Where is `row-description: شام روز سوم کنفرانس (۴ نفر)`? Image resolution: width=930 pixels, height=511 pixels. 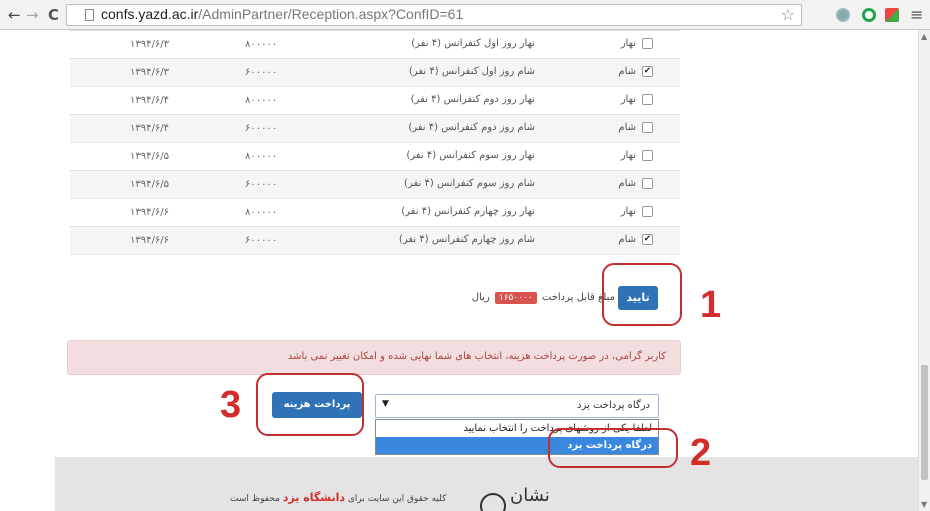
row-description: شام روز سوم کنفرانس (۴ نفر) is located at coordinates (469, 183).